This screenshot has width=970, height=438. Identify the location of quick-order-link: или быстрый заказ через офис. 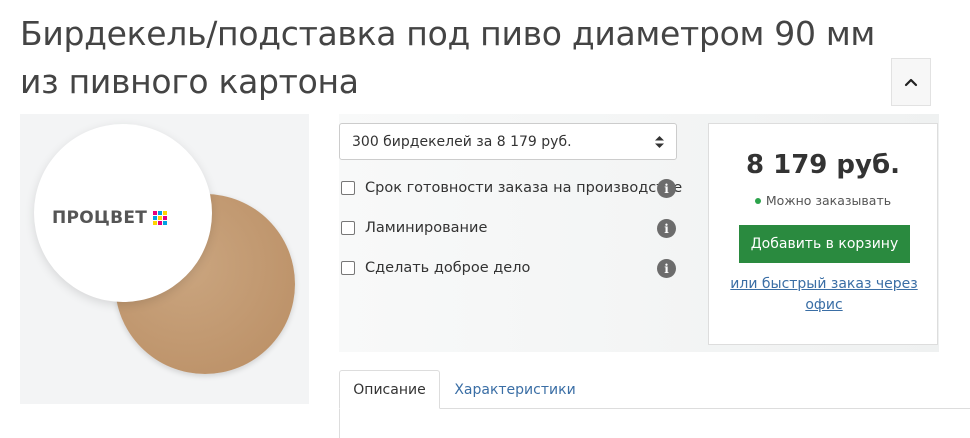
(824, 295).